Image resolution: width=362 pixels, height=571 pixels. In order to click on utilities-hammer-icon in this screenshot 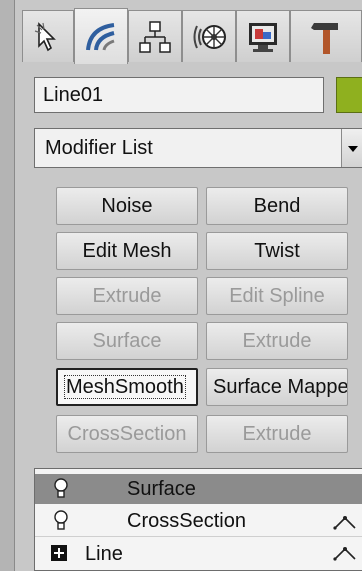, I will do `click(324, 38)`.